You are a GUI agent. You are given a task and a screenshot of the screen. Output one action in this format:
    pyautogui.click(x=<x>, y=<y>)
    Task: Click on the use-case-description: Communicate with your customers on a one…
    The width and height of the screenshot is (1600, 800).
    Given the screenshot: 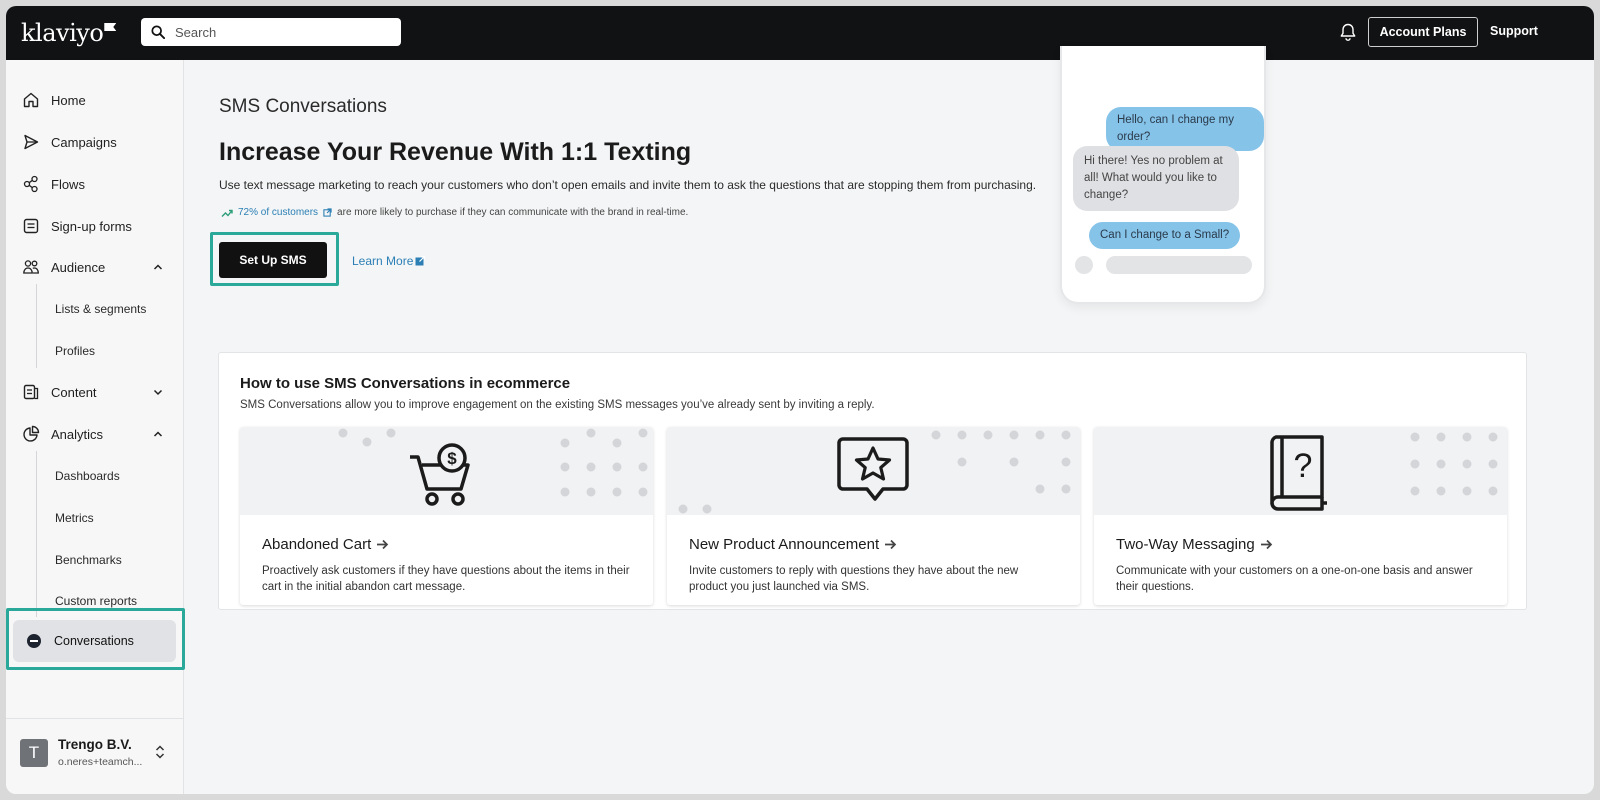 What is the action you would take?
    pyautogui.click(x=1294, y=579)
    